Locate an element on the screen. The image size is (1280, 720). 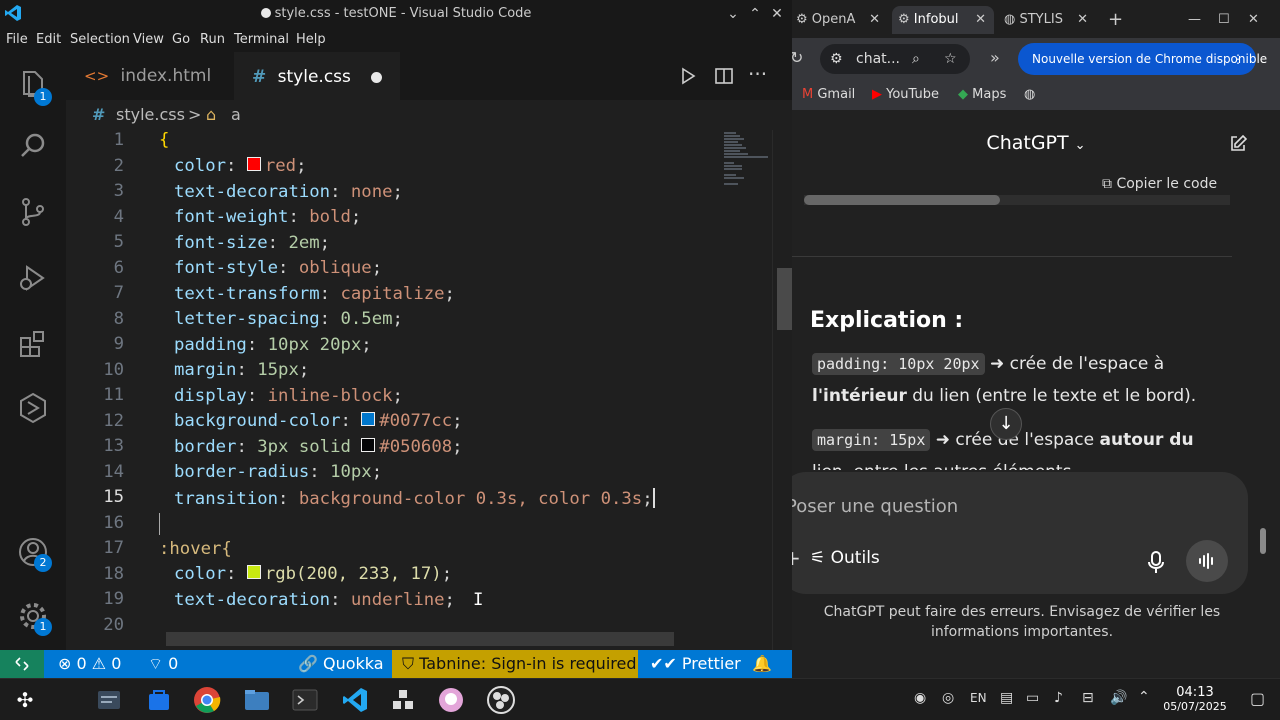
microphone-icon is located at coordinates (1156, 562).